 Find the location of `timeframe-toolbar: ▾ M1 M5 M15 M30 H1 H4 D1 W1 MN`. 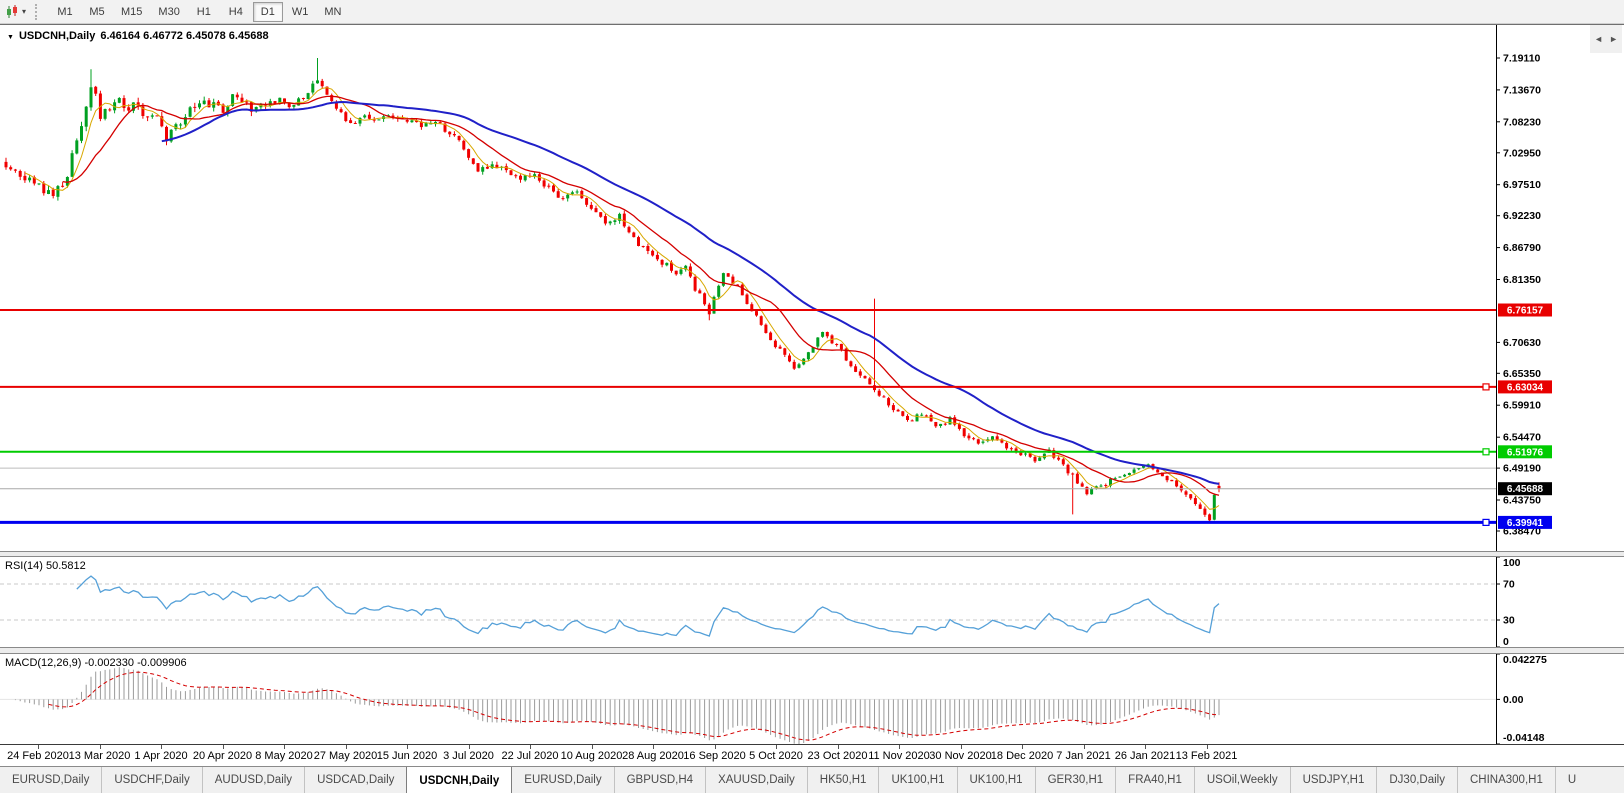

timeframe-toolbar: ▾ M1 M5 M15 M30 H1 H4 D1 W1 MN is located at coordinates (812, 12).